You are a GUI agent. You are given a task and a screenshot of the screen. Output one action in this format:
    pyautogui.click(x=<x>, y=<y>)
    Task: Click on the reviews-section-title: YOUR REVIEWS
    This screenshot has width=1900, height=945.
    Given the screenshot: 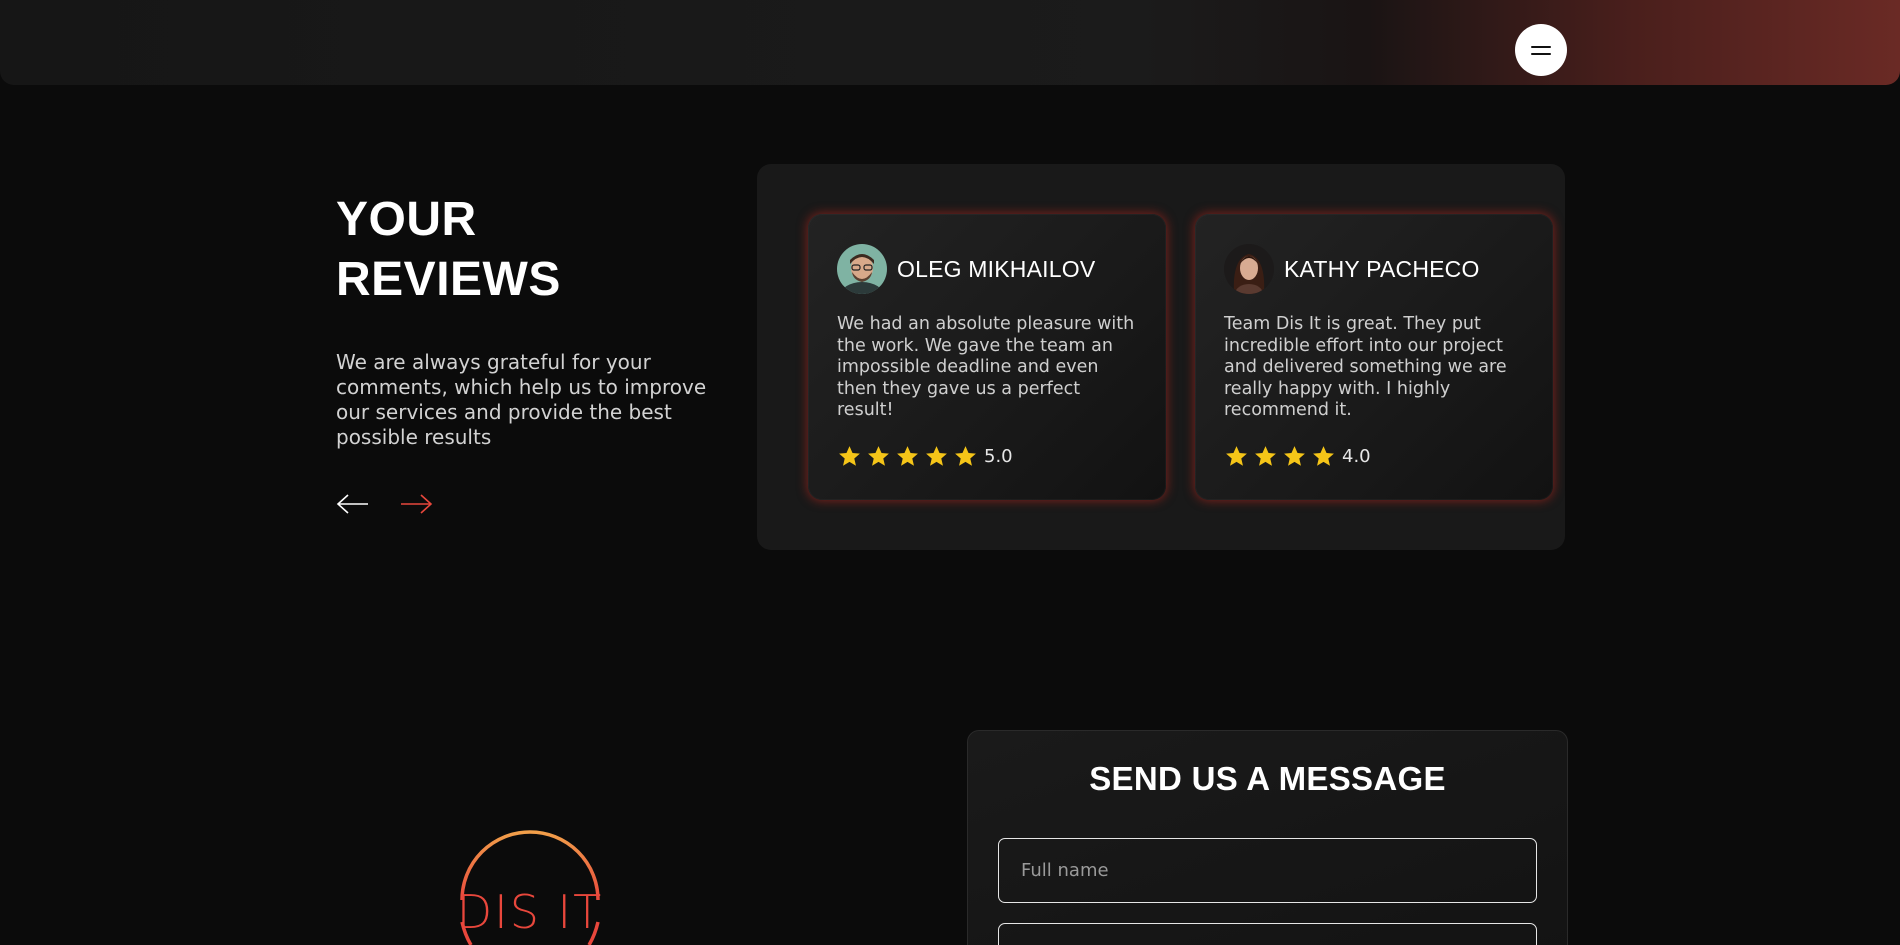 What is the action you would take?
    pyautogui.click(x=448, y=250)
    